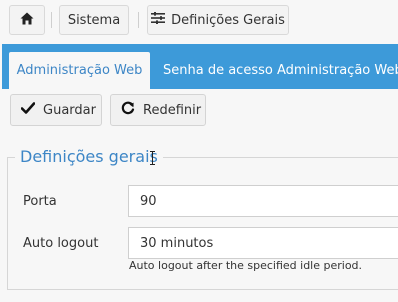  Describe the element at coordinates (228, 20) in the screenshot. I see `breadcrumb-definicoes-label: Definições Gerais` at that location.